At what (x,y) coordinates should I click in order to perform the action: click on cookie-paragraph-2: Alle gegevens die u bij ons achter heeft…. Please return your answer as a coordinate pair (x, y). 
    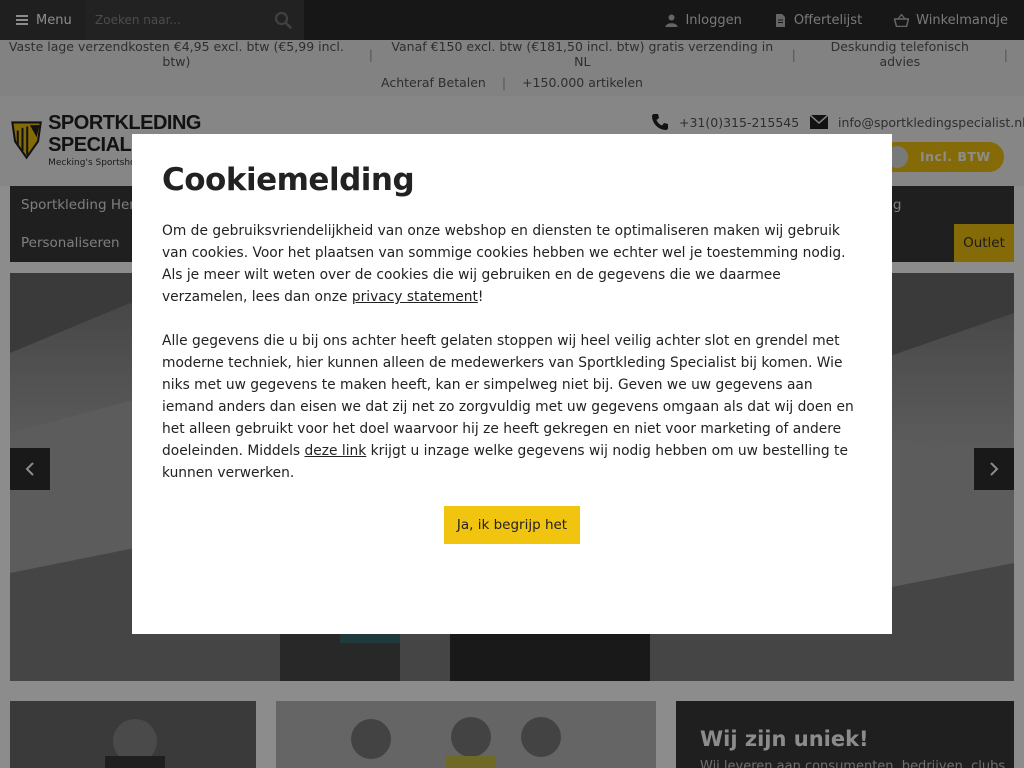
    Looking at the image, I should click on (512, 407).